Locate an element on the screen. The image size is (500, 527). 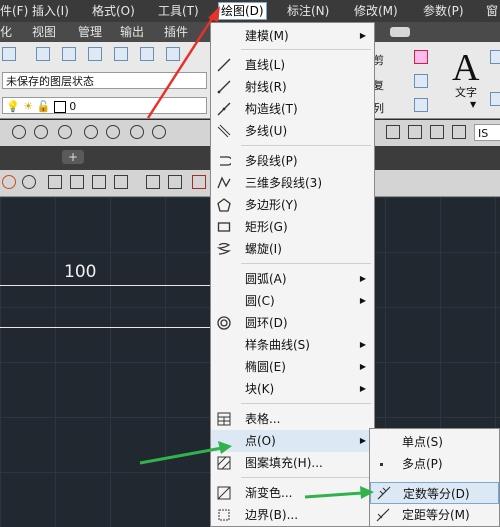
red-arrow-icon is located at coordinates (183, 62).